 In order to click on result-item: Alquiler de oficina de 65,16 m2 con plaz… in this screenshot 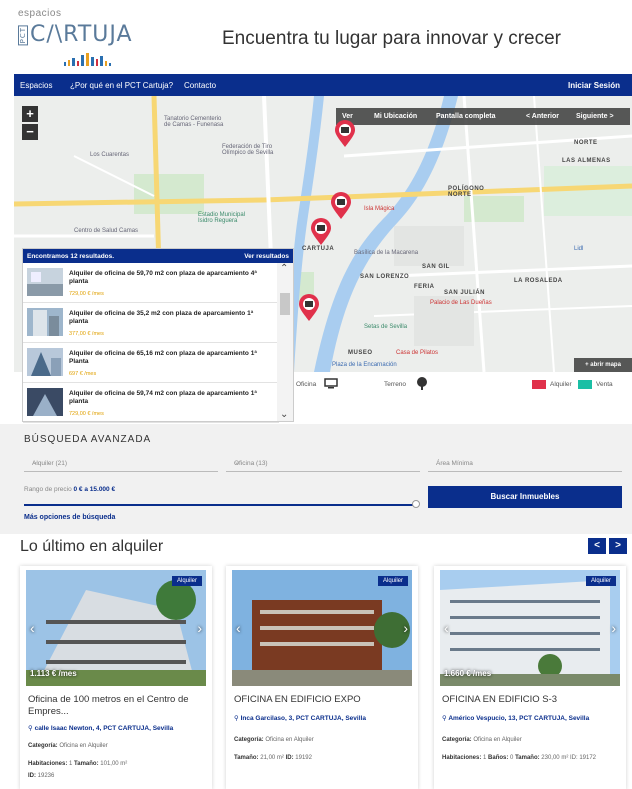, I will do `click(151, 363)`.